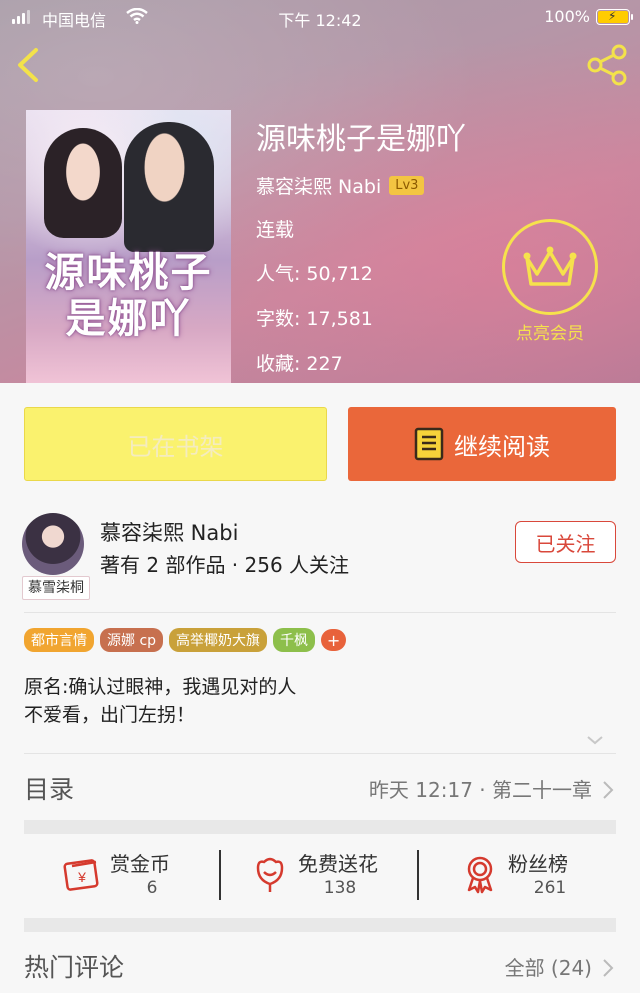 The height and width of the screenshot is (993, 640). I want to click on stats-bar: ¥ 赏金币 6 免费送花 138 粉丝榜 261, so click(320, 880).